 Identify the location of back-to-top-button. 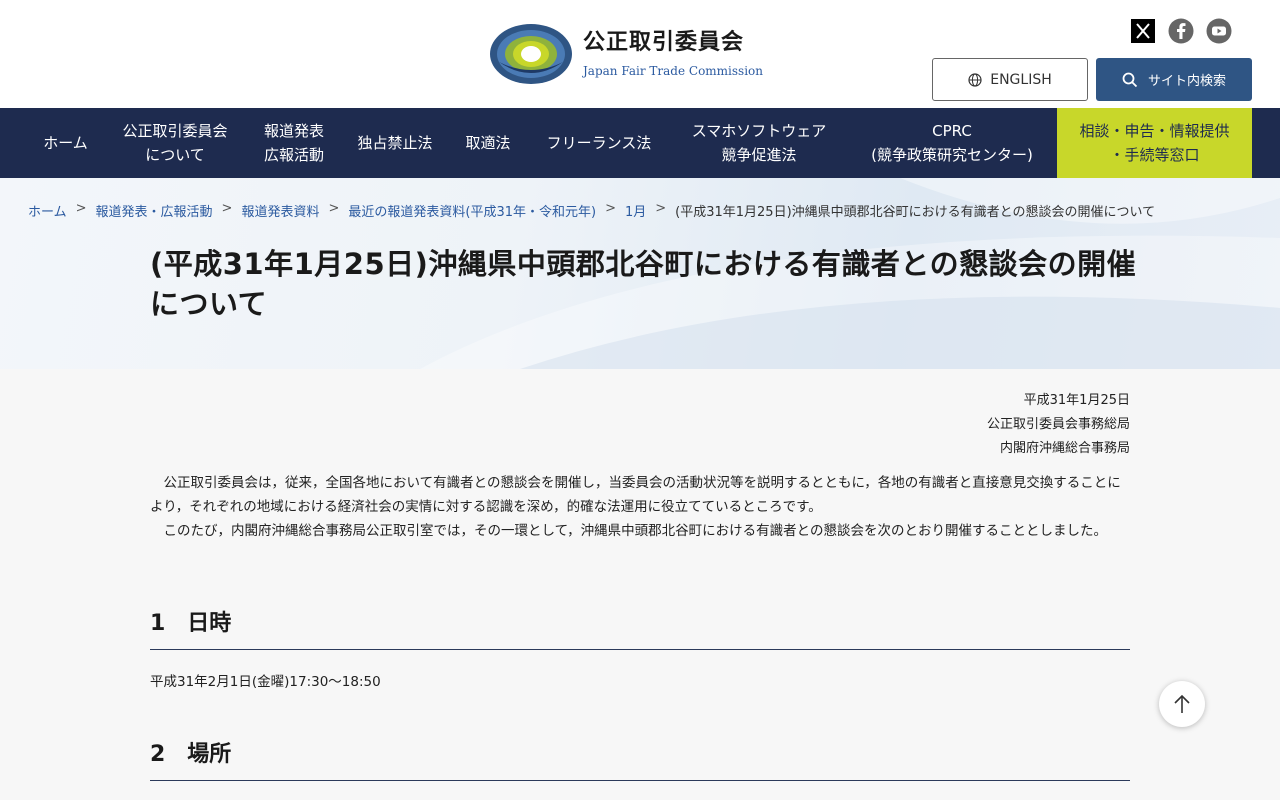
(1182, 704).